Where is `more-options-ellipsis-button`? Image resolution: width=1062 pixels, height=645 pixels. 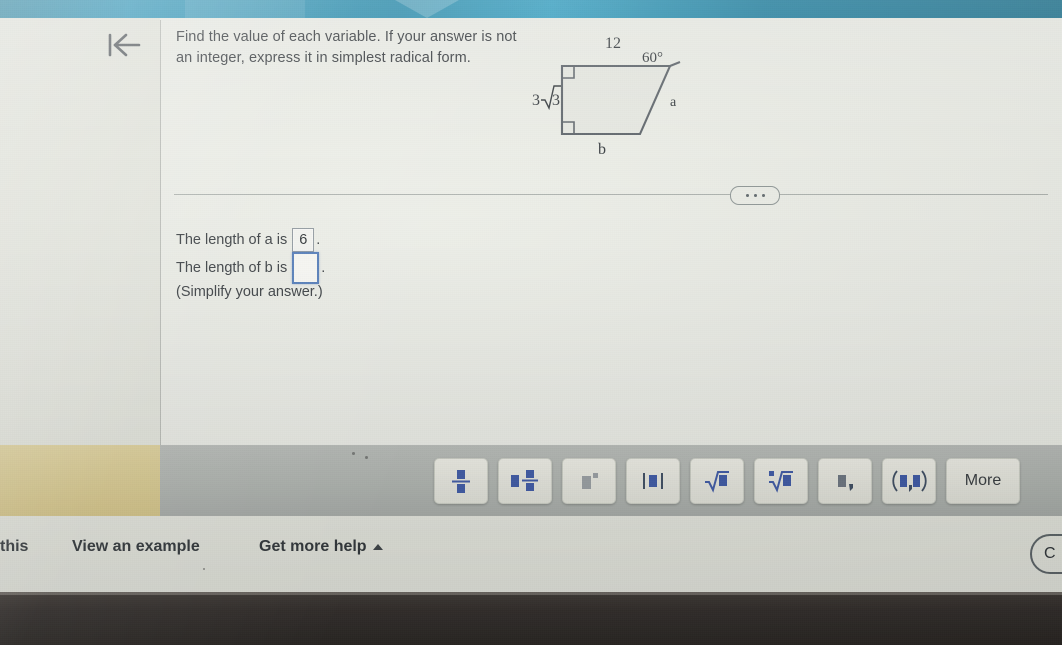 more-options-ellipsis-button is located at coordinates (755, 195).